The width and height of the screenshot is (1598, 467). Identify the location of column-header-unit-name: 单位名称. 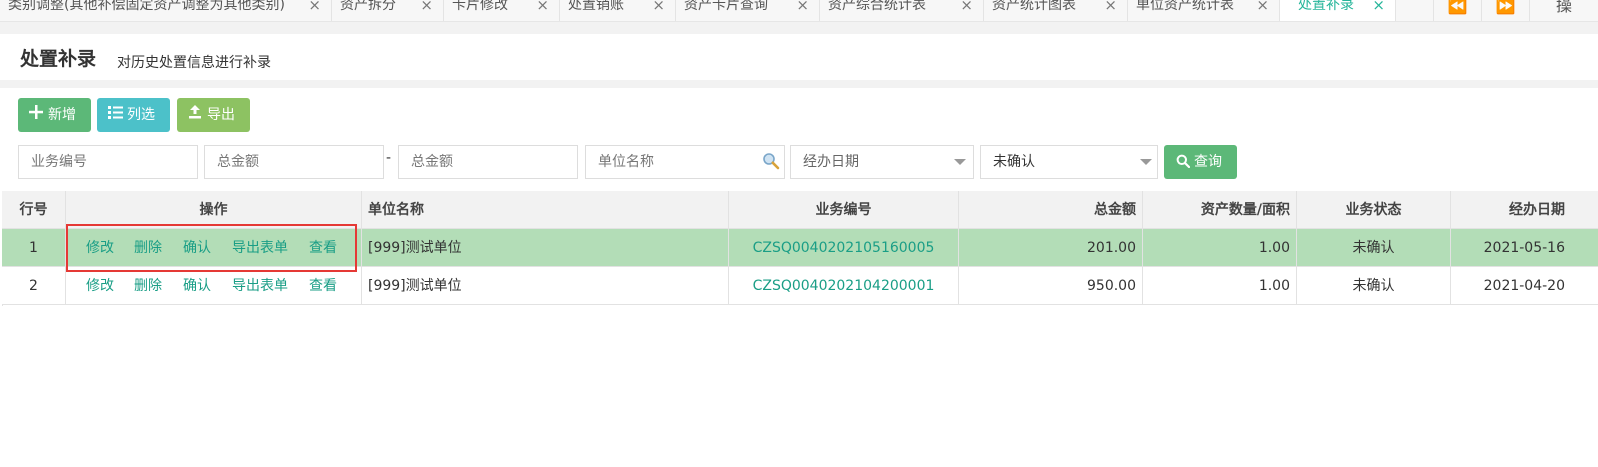
(545, 210).